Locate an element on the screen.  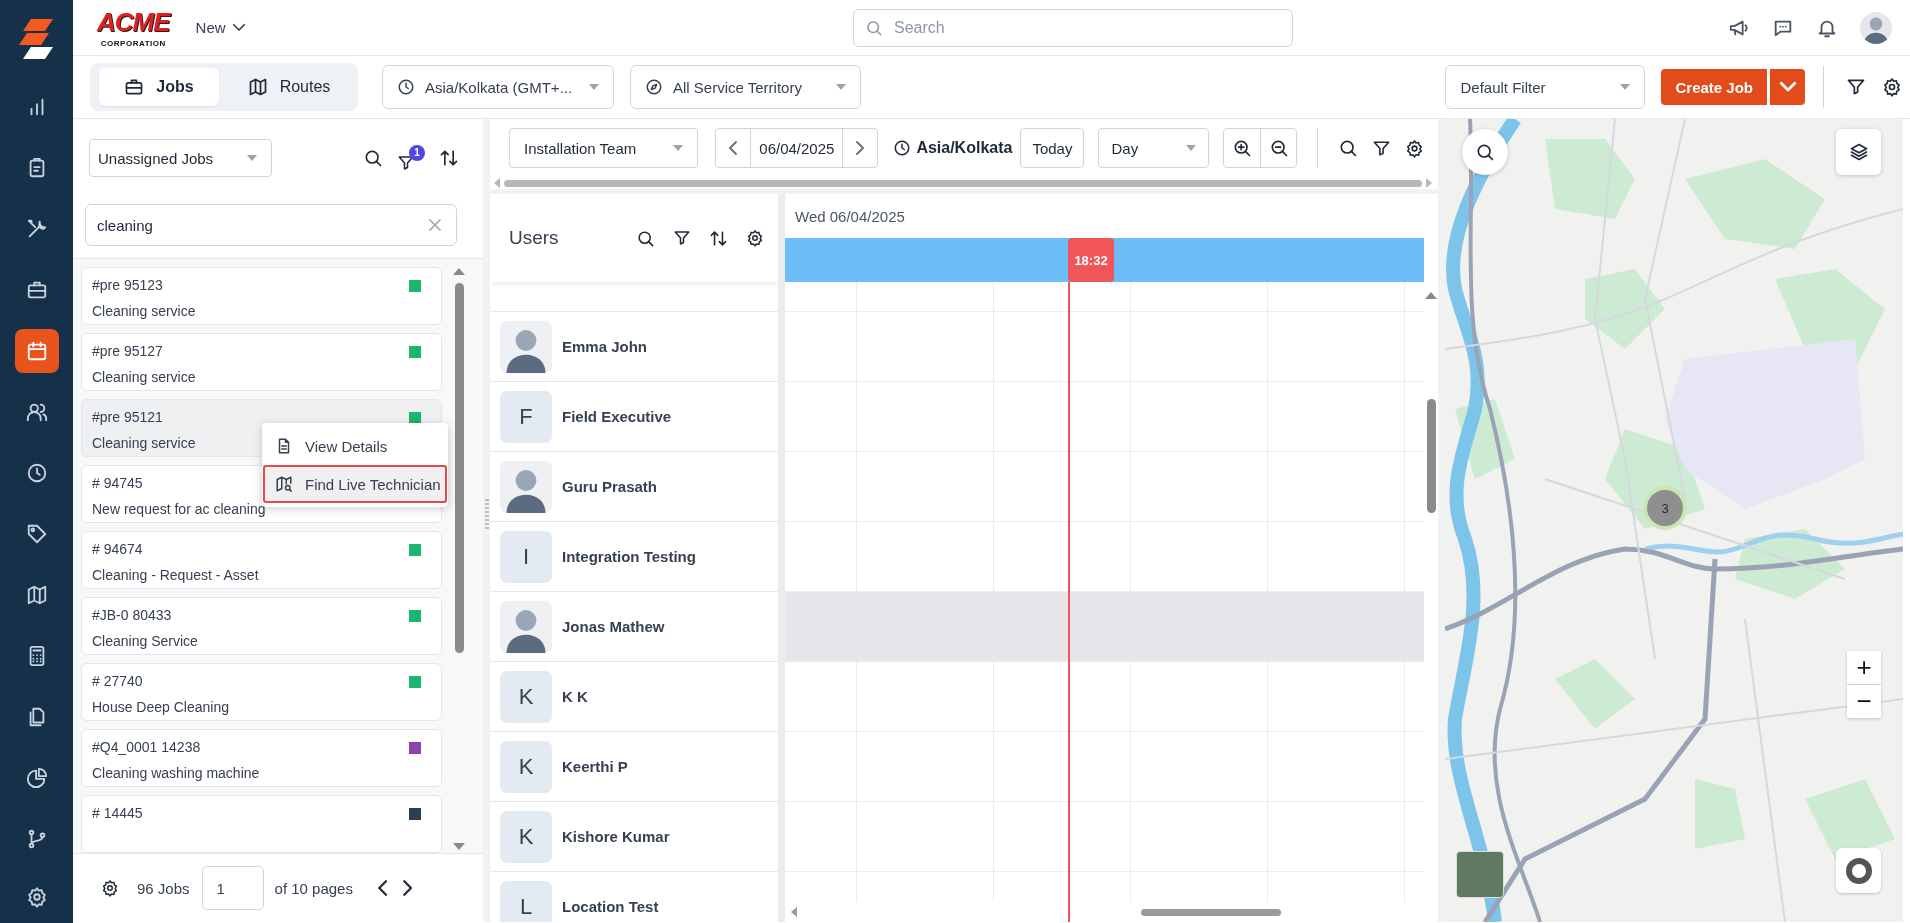
job-number: # 27740 is located at coordinates (117, 681).